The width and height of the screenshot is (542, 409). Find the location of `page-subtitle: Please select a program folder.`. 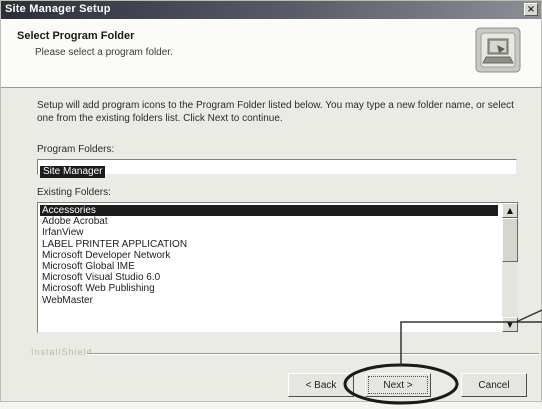

page-subtitle: Please select a program folder. is located at coordinates (104, 52).